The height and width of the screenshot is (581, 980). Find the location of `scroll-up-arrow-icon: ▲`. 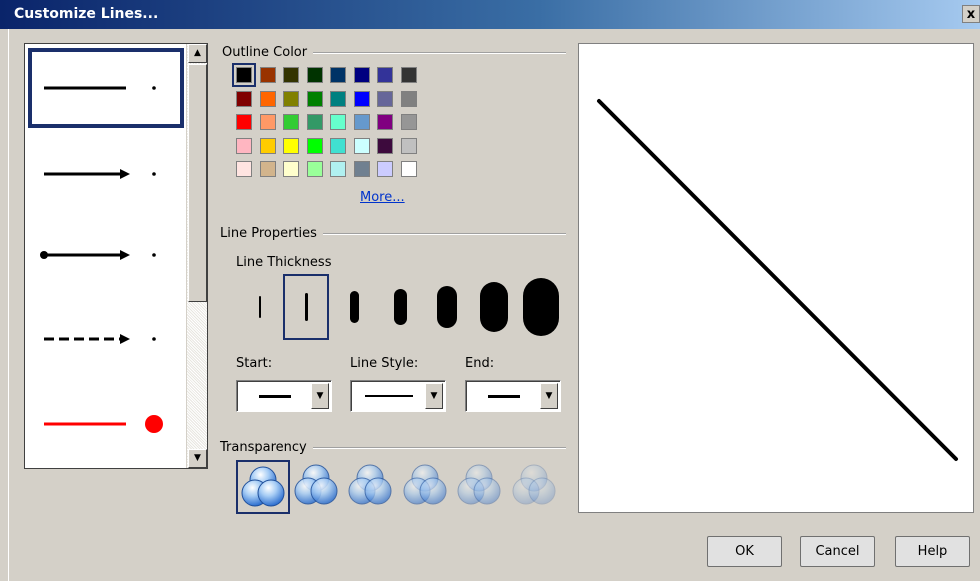

scroll-up-arrow-icon: ▲ is located at coordinates (197, 53).